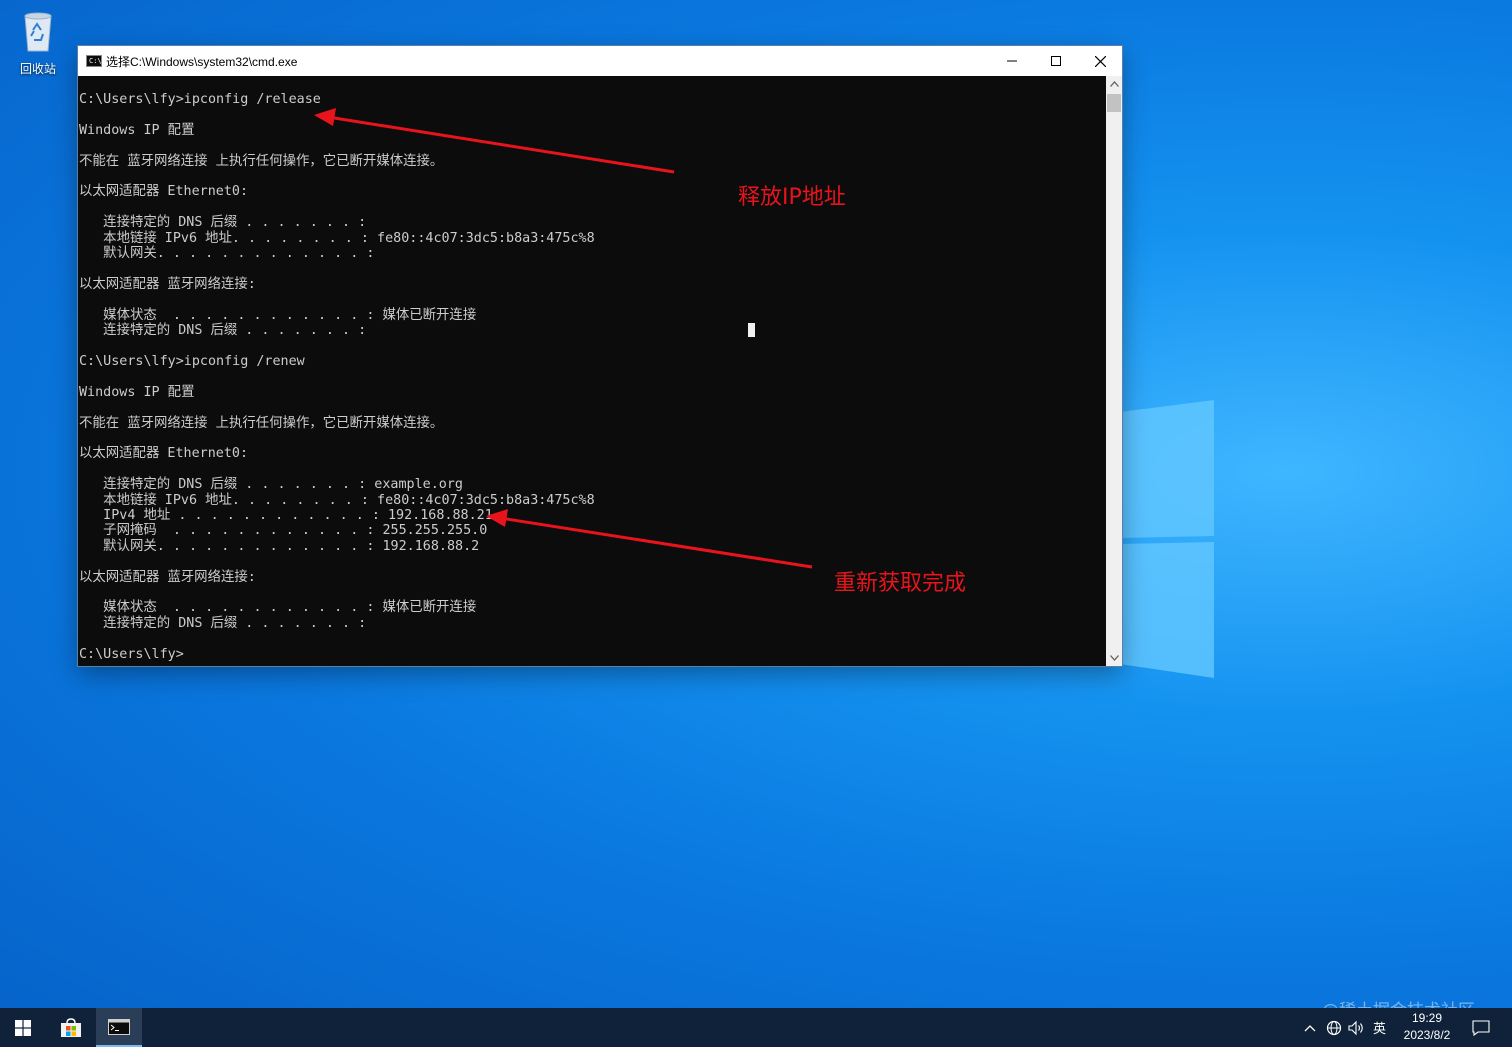 Image resolution: width=1512 pixels, height=1047 pixels. What do you see at coordinates (202, 62) in the screenshot?
I see `window-title: 选择C:\Windows\system32\cmd.exe` at bounding box center [202, 62].